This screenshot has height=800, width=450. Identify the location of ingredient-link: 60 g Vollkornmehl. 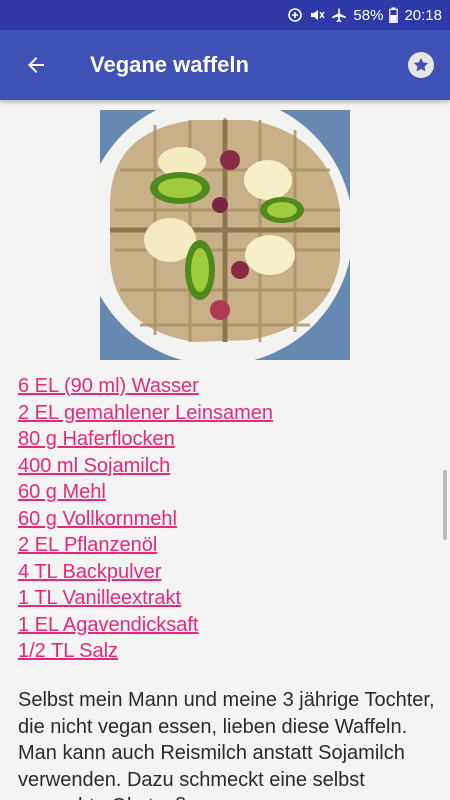
(228, 519).